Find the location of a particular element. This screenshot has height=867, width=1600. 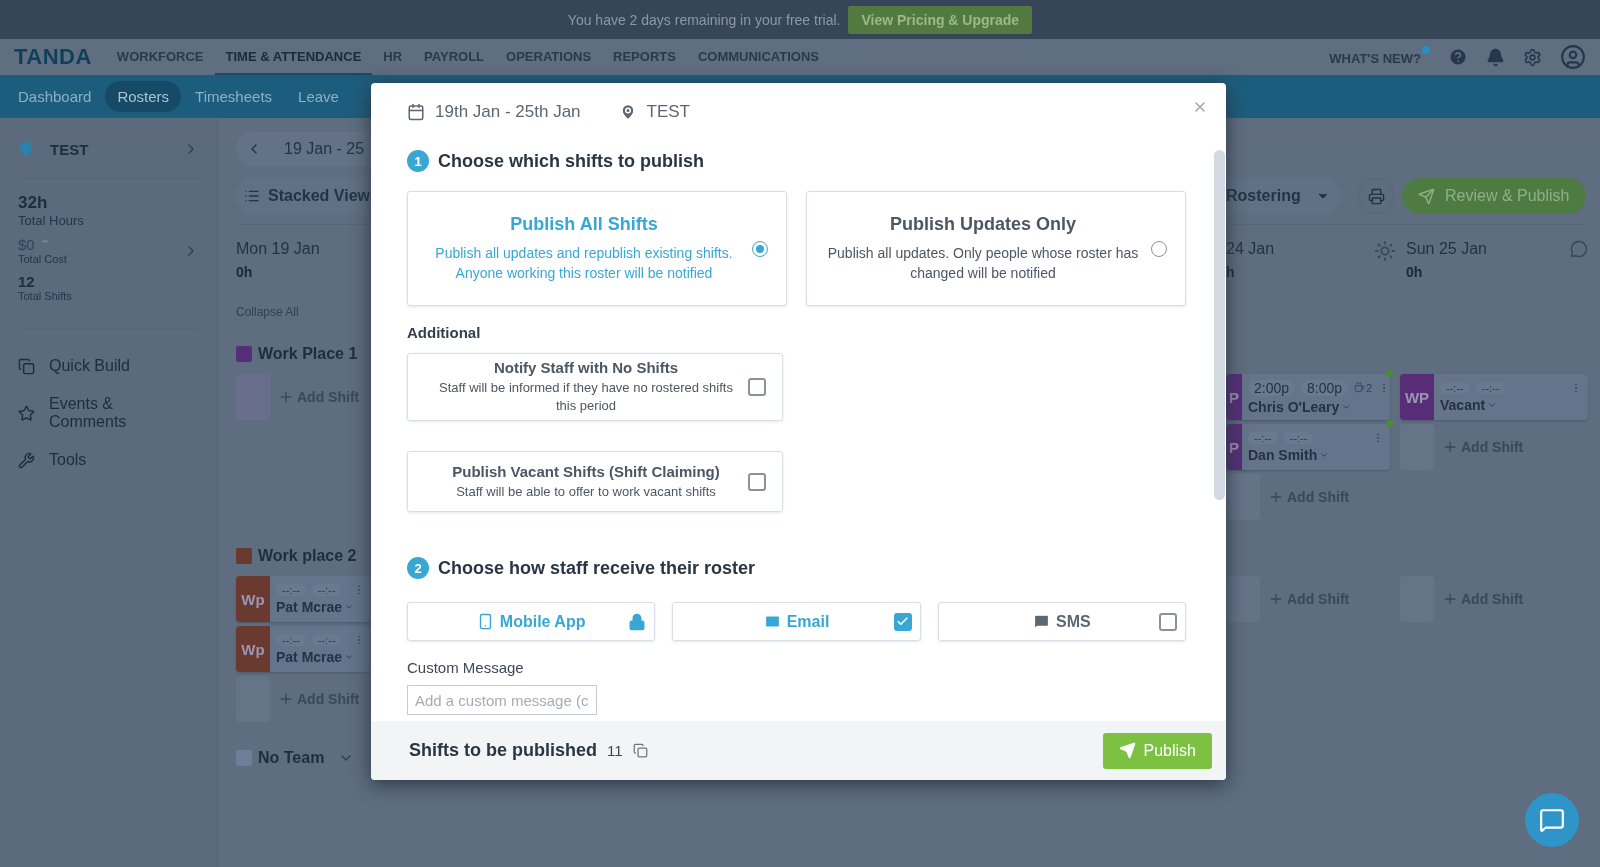

publish-button: Publish is located at coordinates (1157, 750).